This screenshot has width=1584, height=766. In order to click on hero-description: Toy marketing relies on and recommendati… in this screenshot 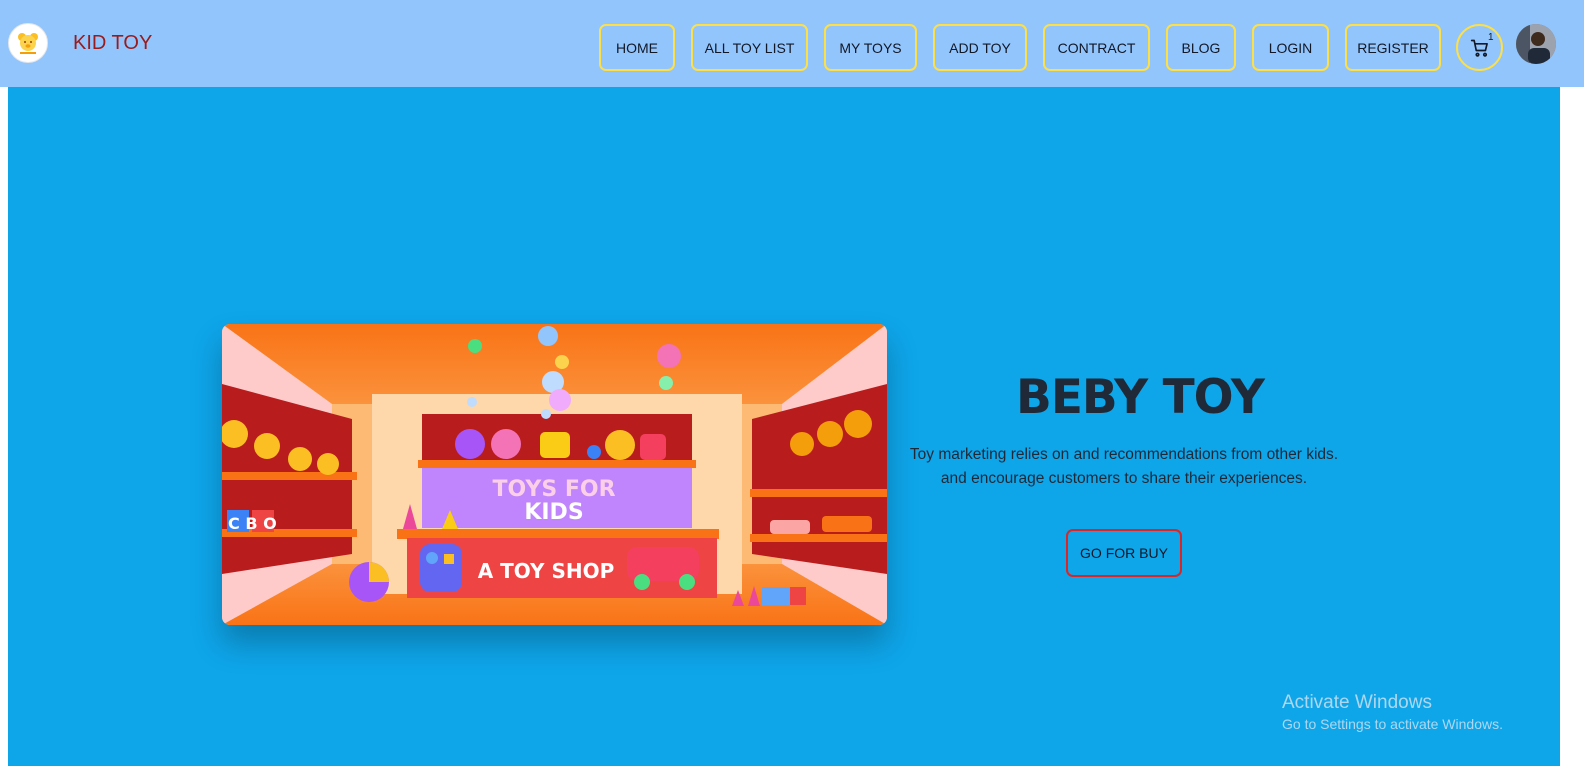, I will do `click(1124, 467)`.